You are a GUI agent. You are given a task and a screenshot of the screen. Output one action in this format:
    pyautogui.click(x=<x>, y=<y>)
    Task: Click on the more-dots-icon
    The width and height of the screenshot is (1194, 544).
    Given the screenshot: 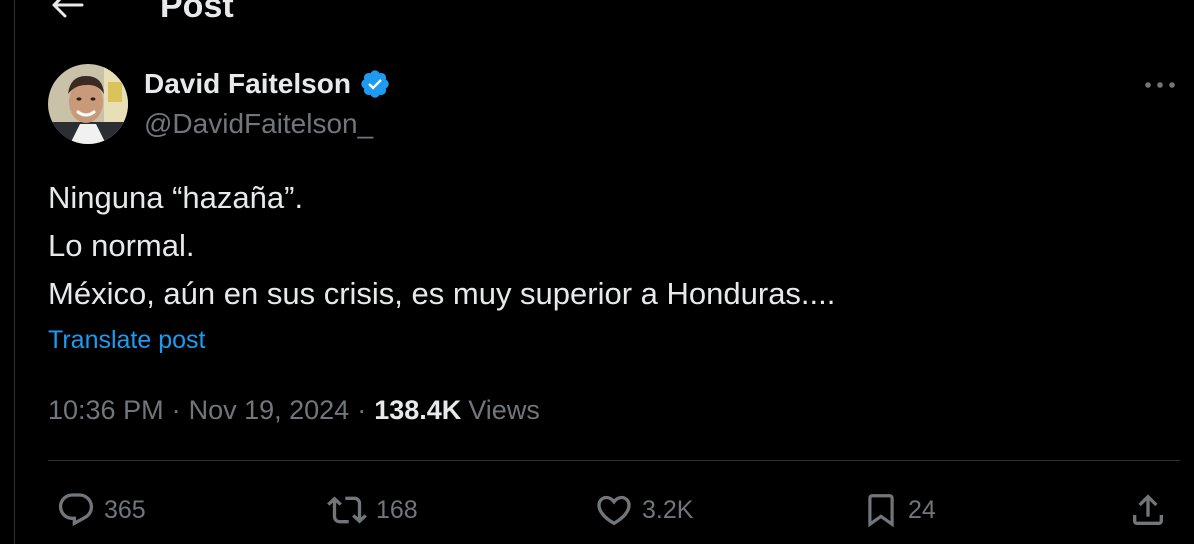 What is the action you would take?
    pyautogui.click(x=1160, y=85)
    